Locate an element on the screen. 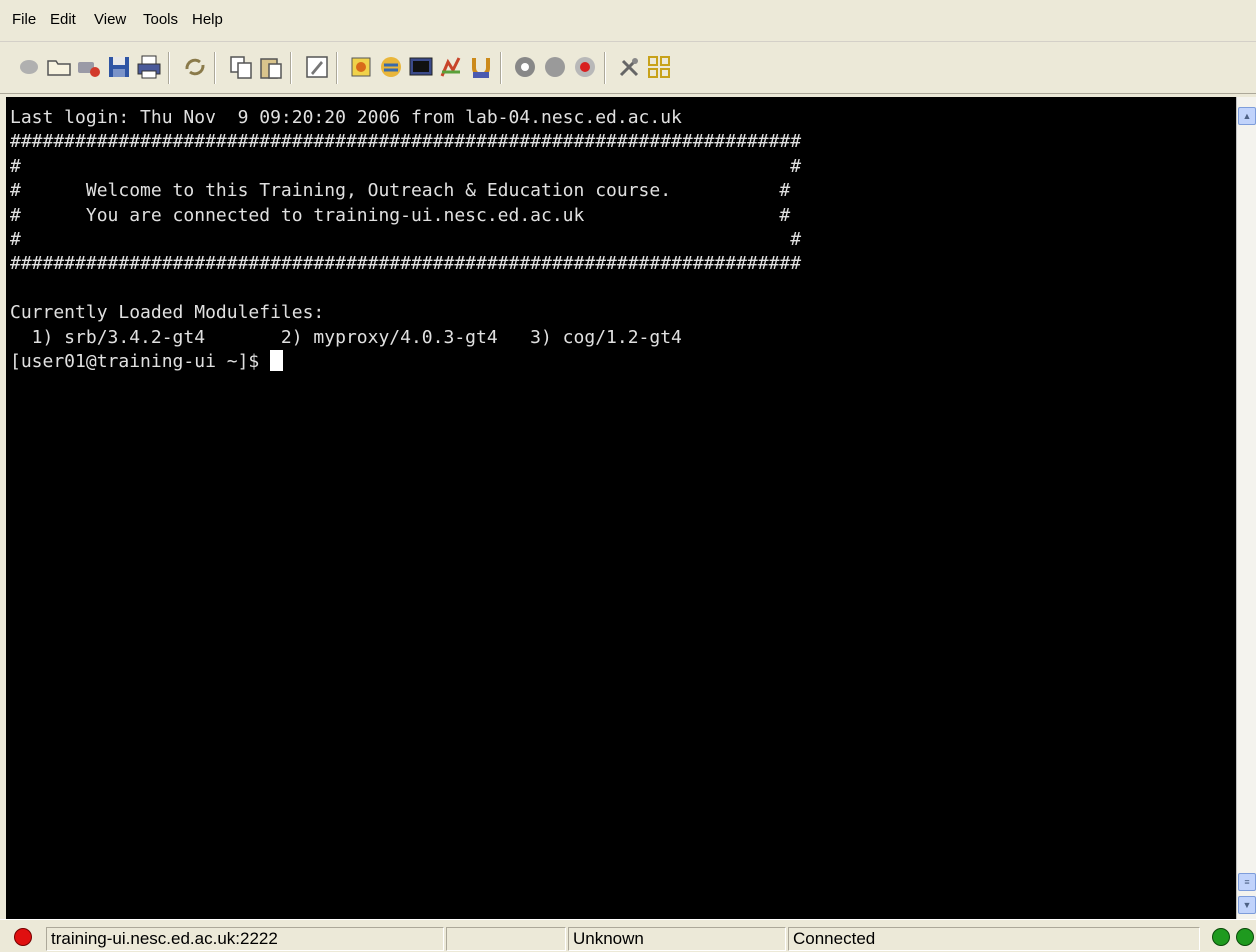 Image resolution: width=1256 pixels, height=952 pixels. status-connection-state: Connected is located at coordinates (994, 939).